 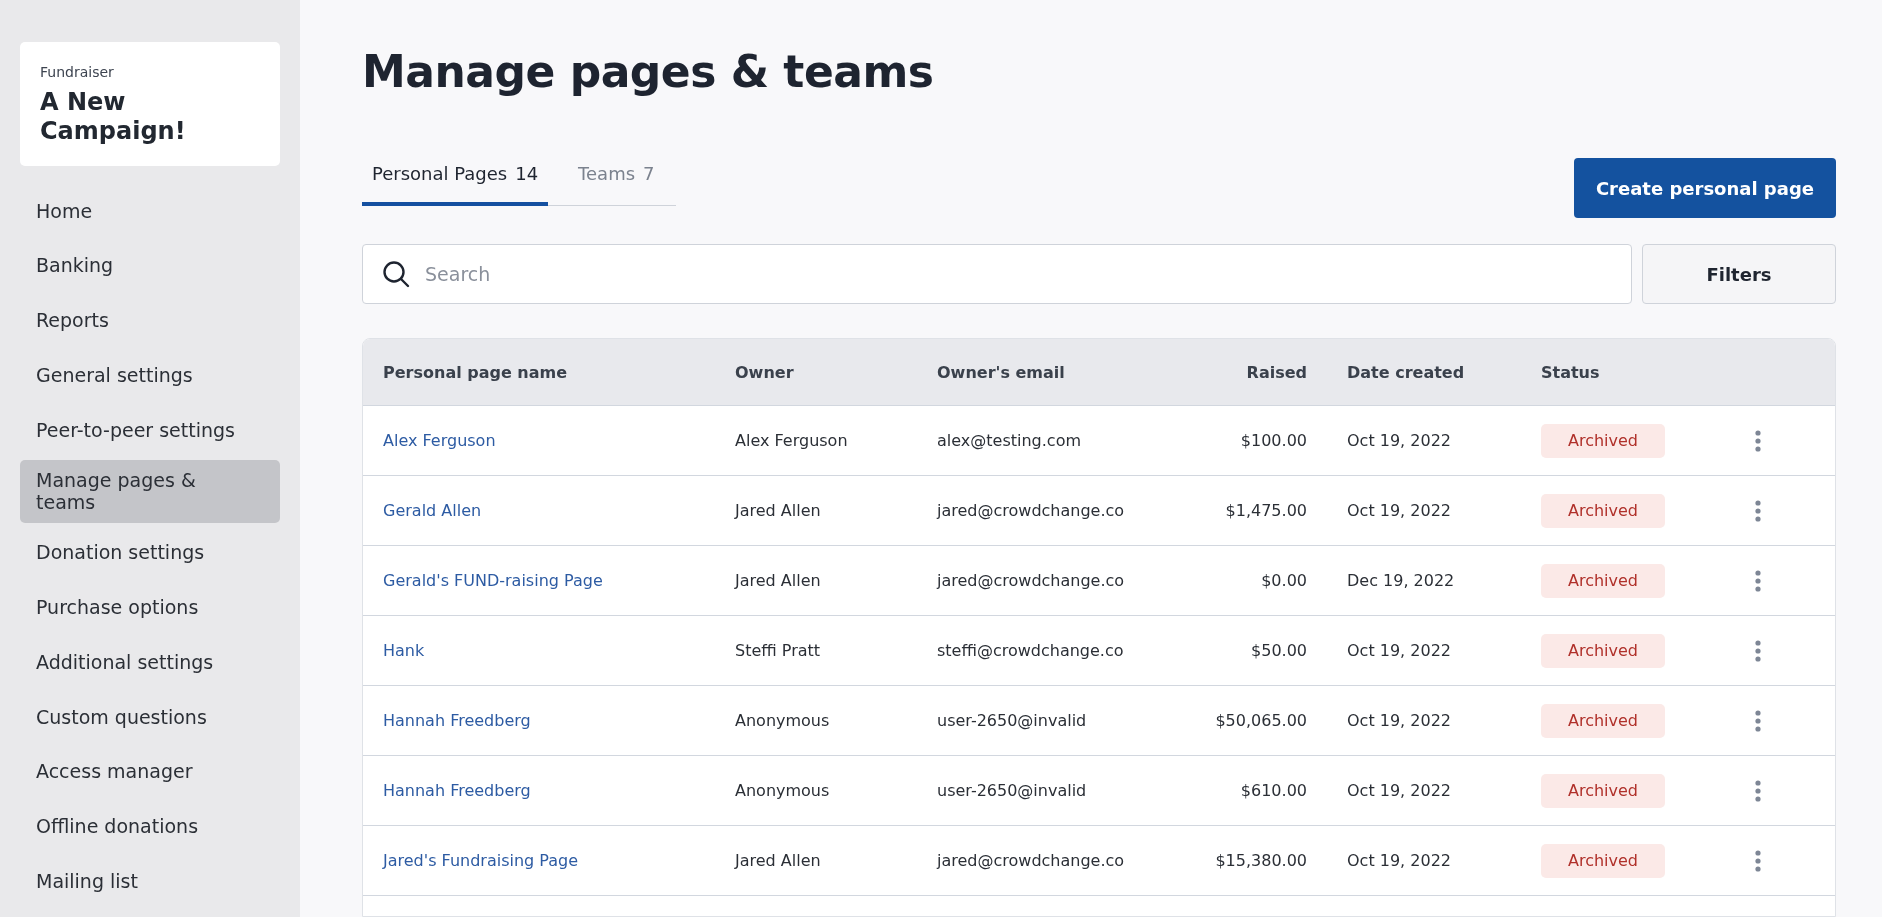 I want to click on sidebar-item: Custom questions, so click(x=150, y=717).